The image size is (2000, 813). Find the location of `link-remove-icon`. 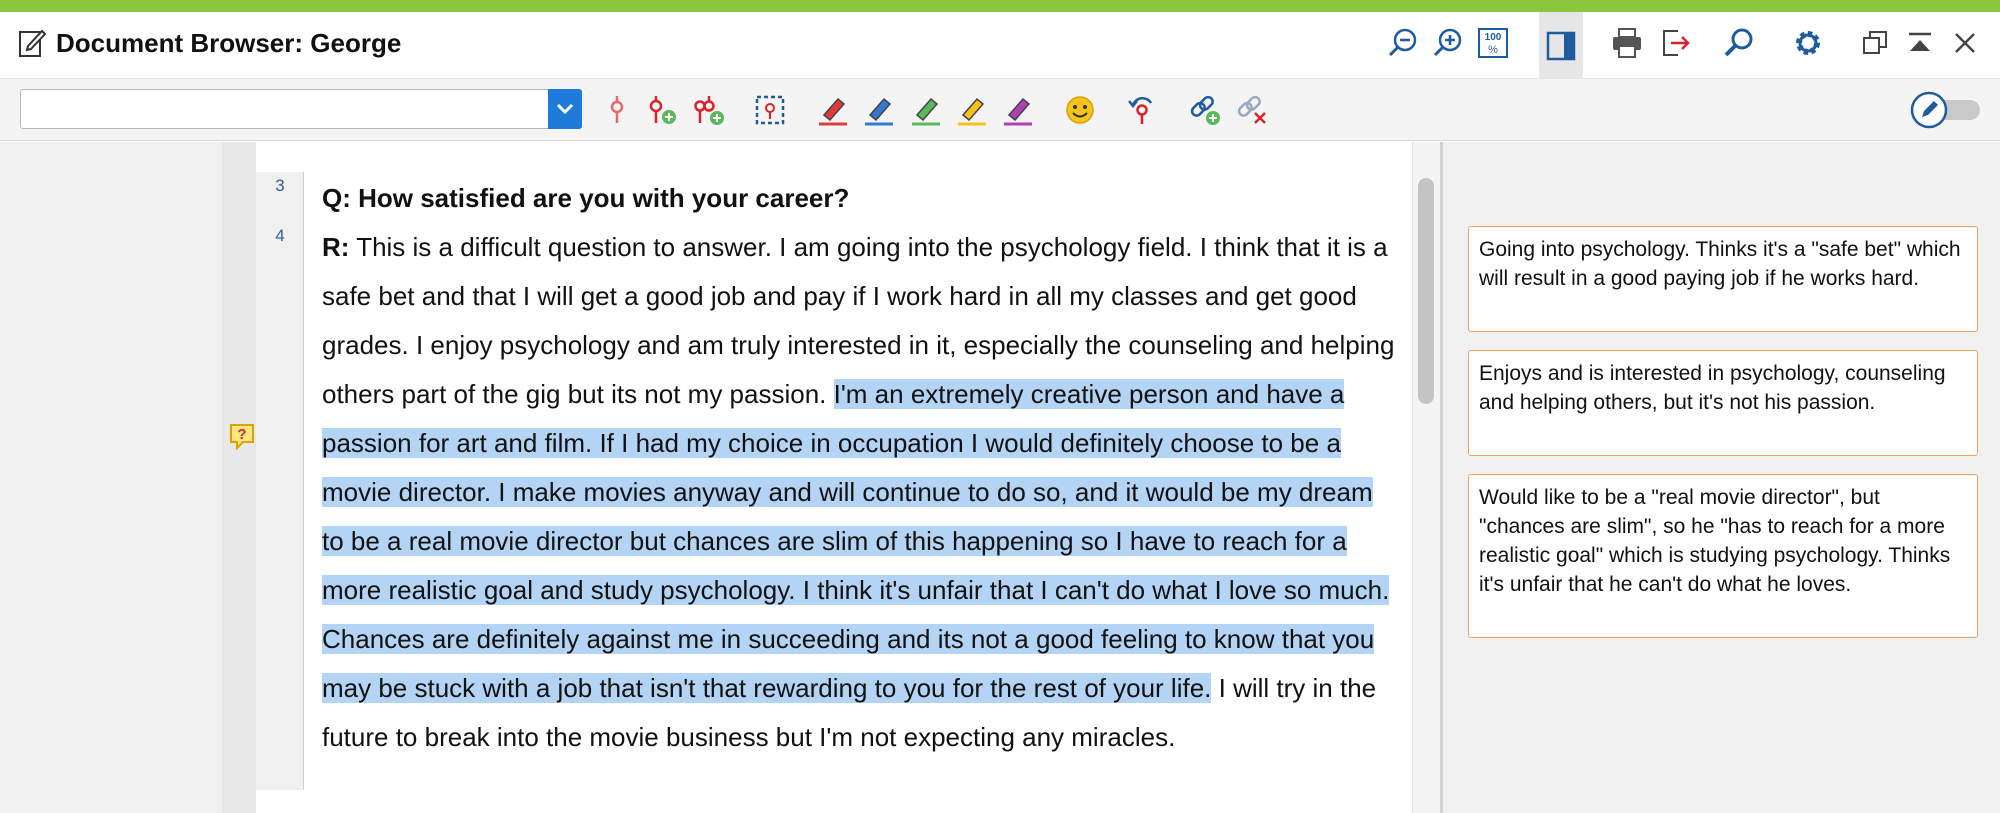

link-remove-icon is located at coordinates (1251, 109).